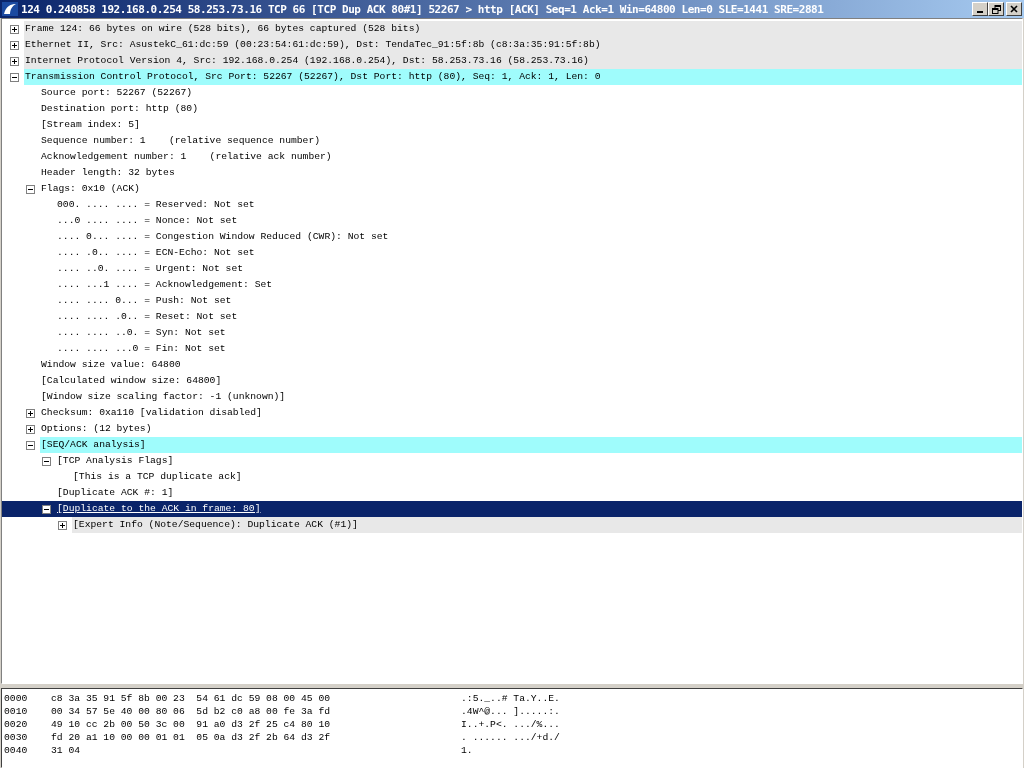  Describe the element at coordinates (191, 737) in the screenshot. I see `hex-bytes: fd 20 a1 10 00 00 01 01 05 0a d3 2f 2b 64 d3 2f` at that location.